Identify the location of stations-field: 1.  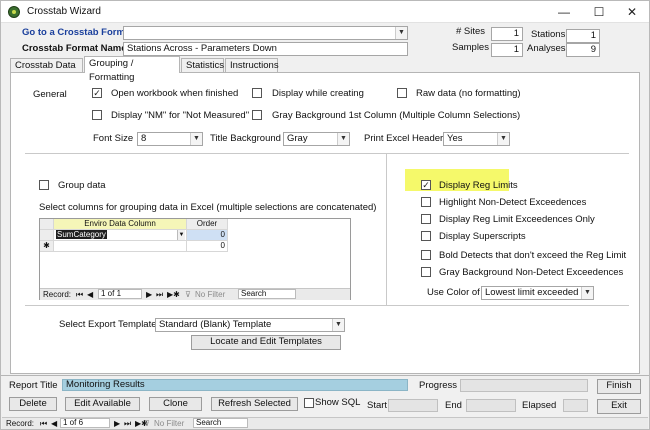
(583, 36).